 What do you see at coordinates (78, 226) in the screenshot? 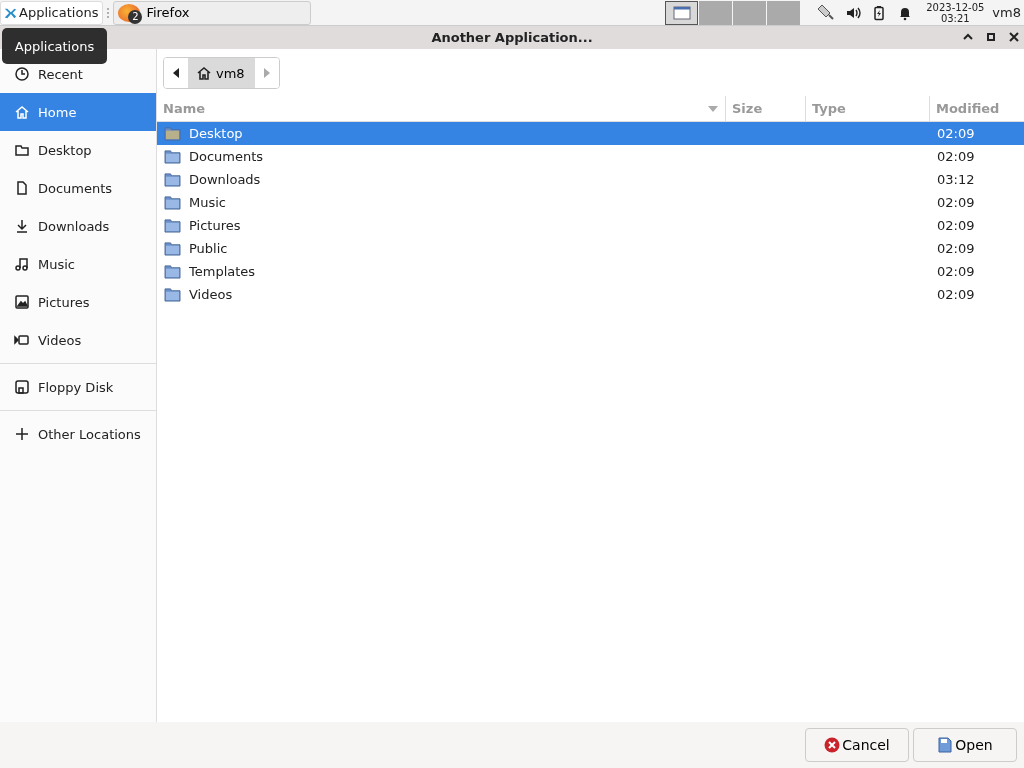
I see `sidebar-item: Downloads` at bounding box center [78, 226].